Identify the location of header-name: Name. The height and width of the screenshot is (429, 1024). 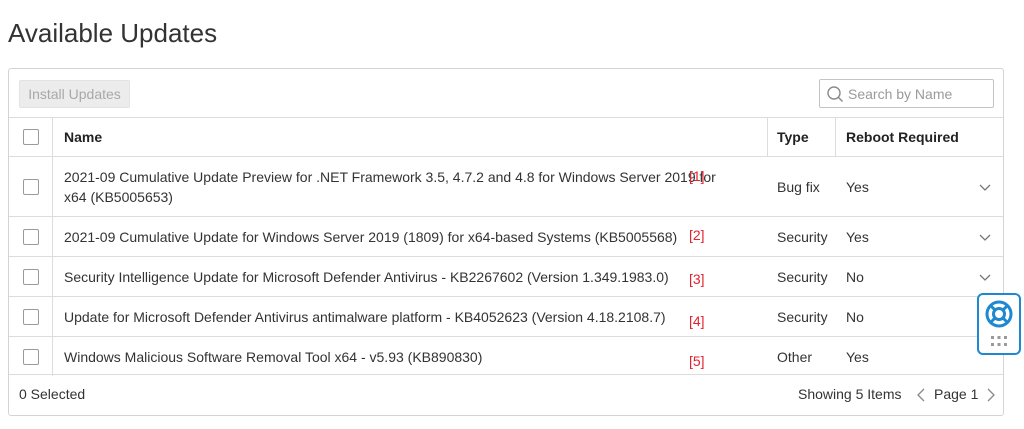
(410, 137).